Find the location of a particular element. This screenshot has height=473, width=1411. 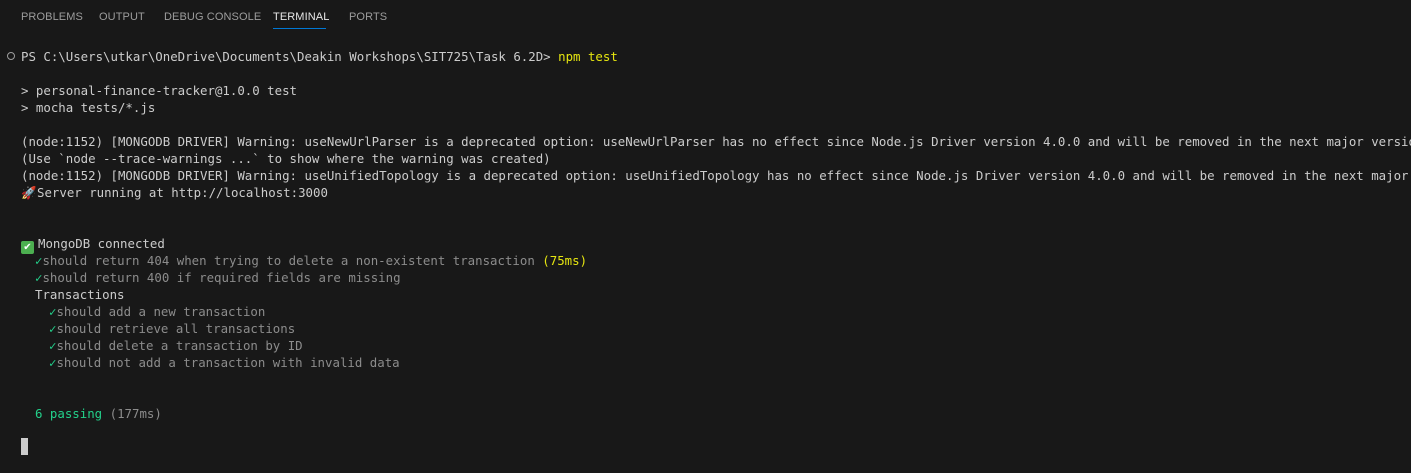

server-line: 🚀Server running at http://localhost:3000 is located at coordinates (174, 192).